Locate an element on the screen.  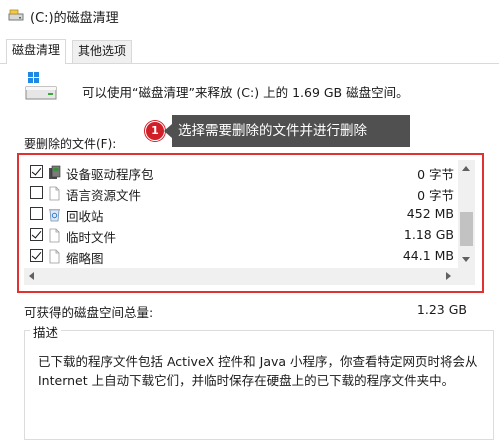
tab-disk-cleanup: 磁盘清理 is located at coordinates (36, 51).